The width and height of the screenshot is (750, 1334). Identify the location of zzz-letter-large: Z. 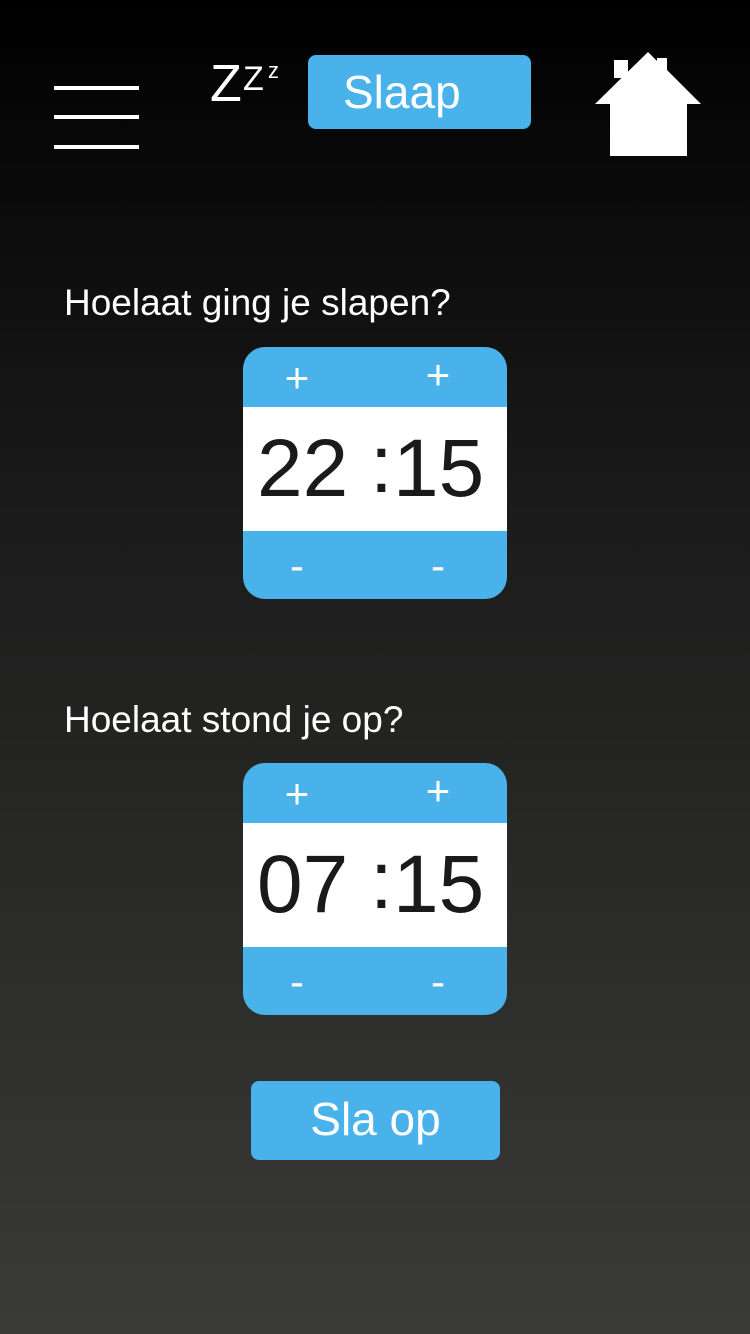
(226, 84).